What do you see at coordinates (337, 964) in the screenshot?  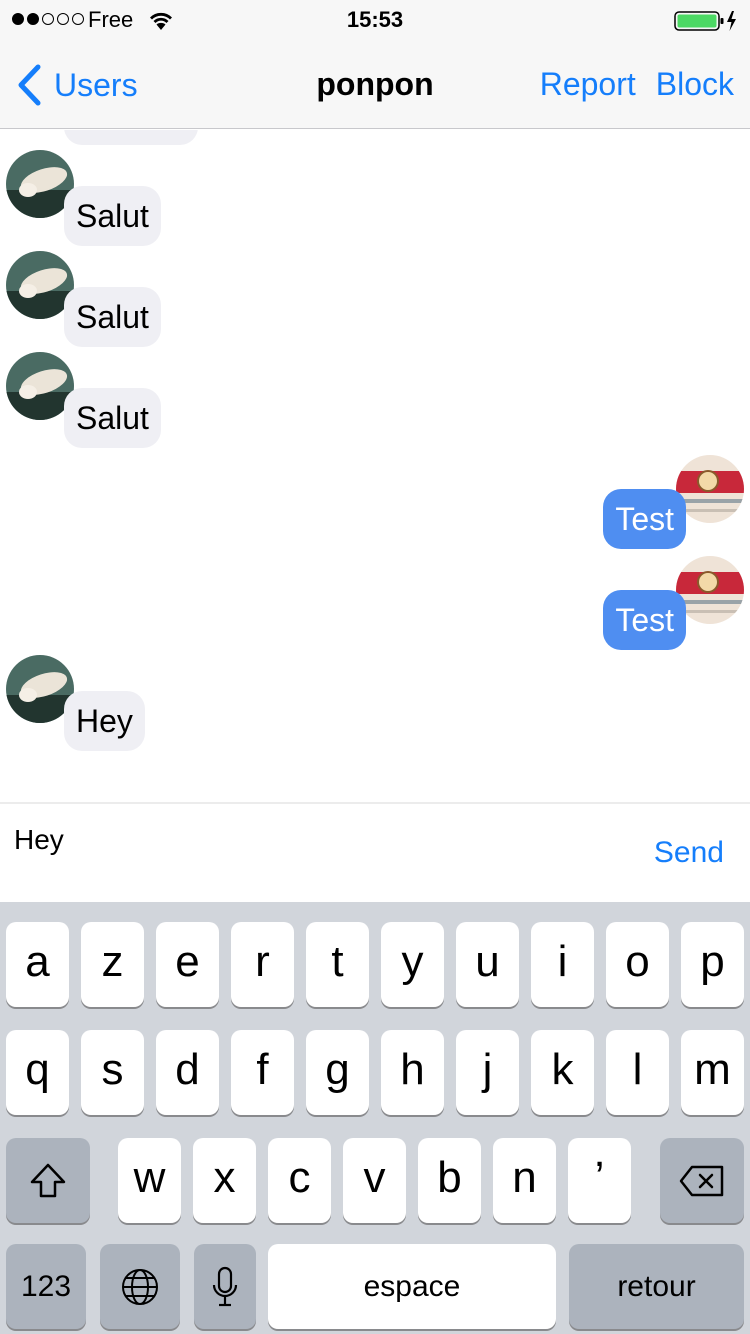 I see `key: t` at bounding box center [337, 964].